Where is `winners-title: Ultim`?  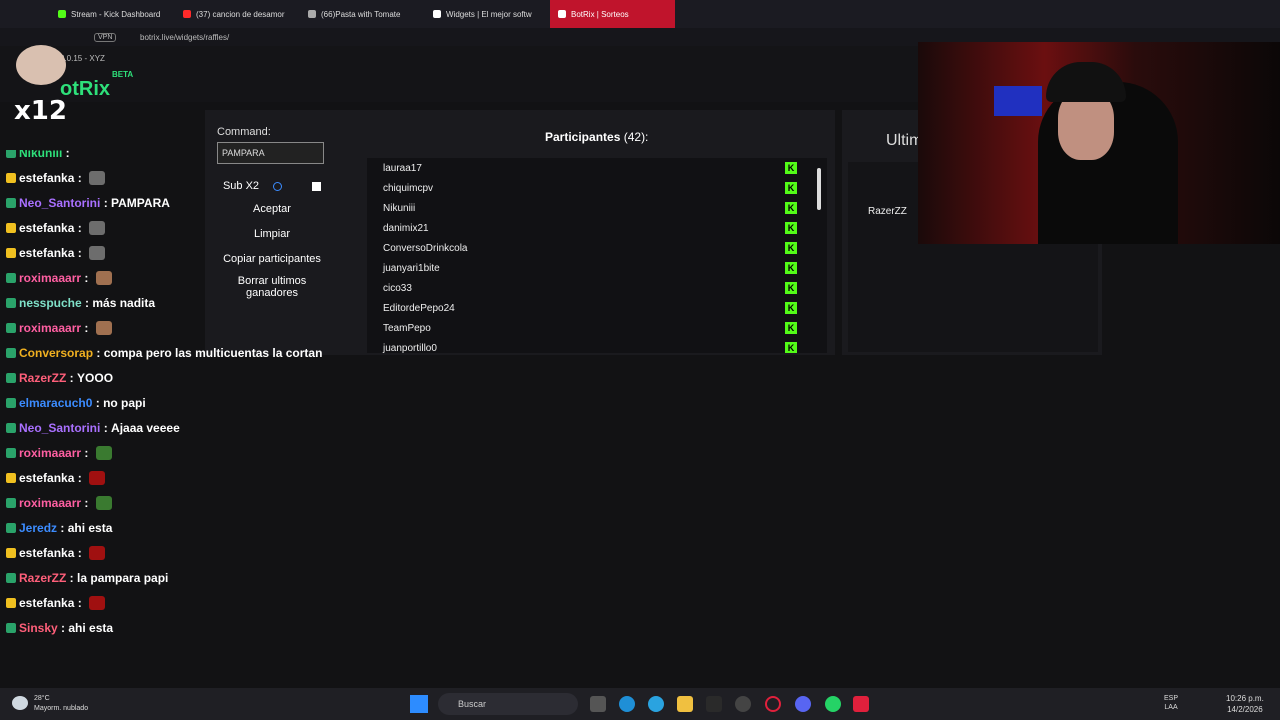 winners-title: Ultim is located at coordinates (904, 140).